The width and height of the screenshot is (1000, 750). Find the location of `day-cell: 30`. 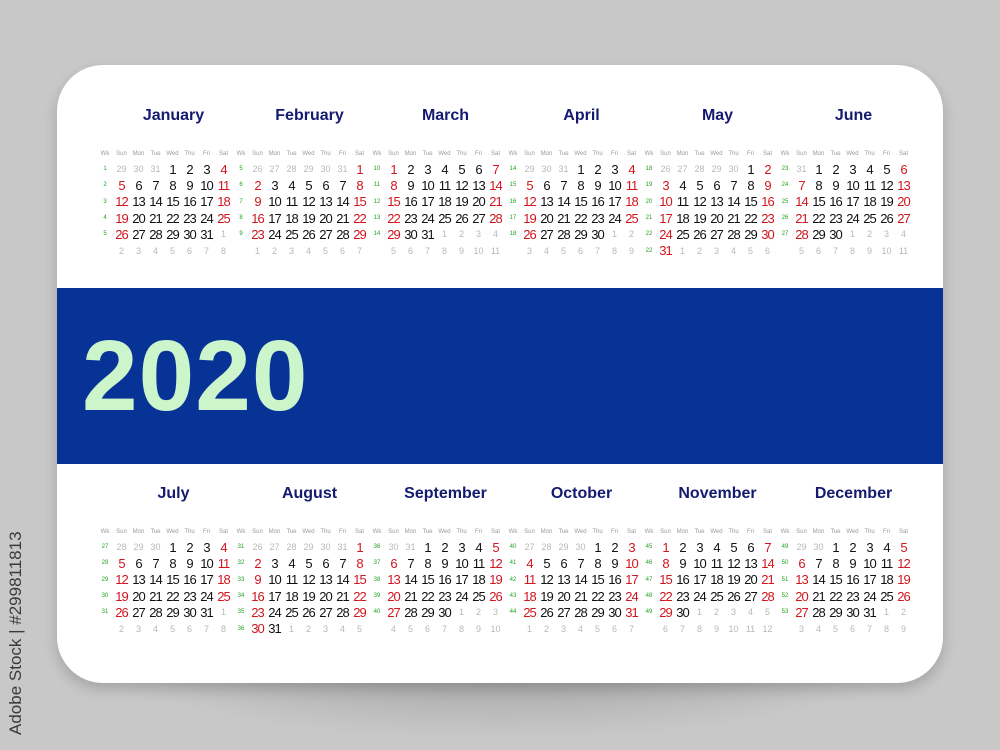

day-cell: 30 is located at coordinates (444, 612).